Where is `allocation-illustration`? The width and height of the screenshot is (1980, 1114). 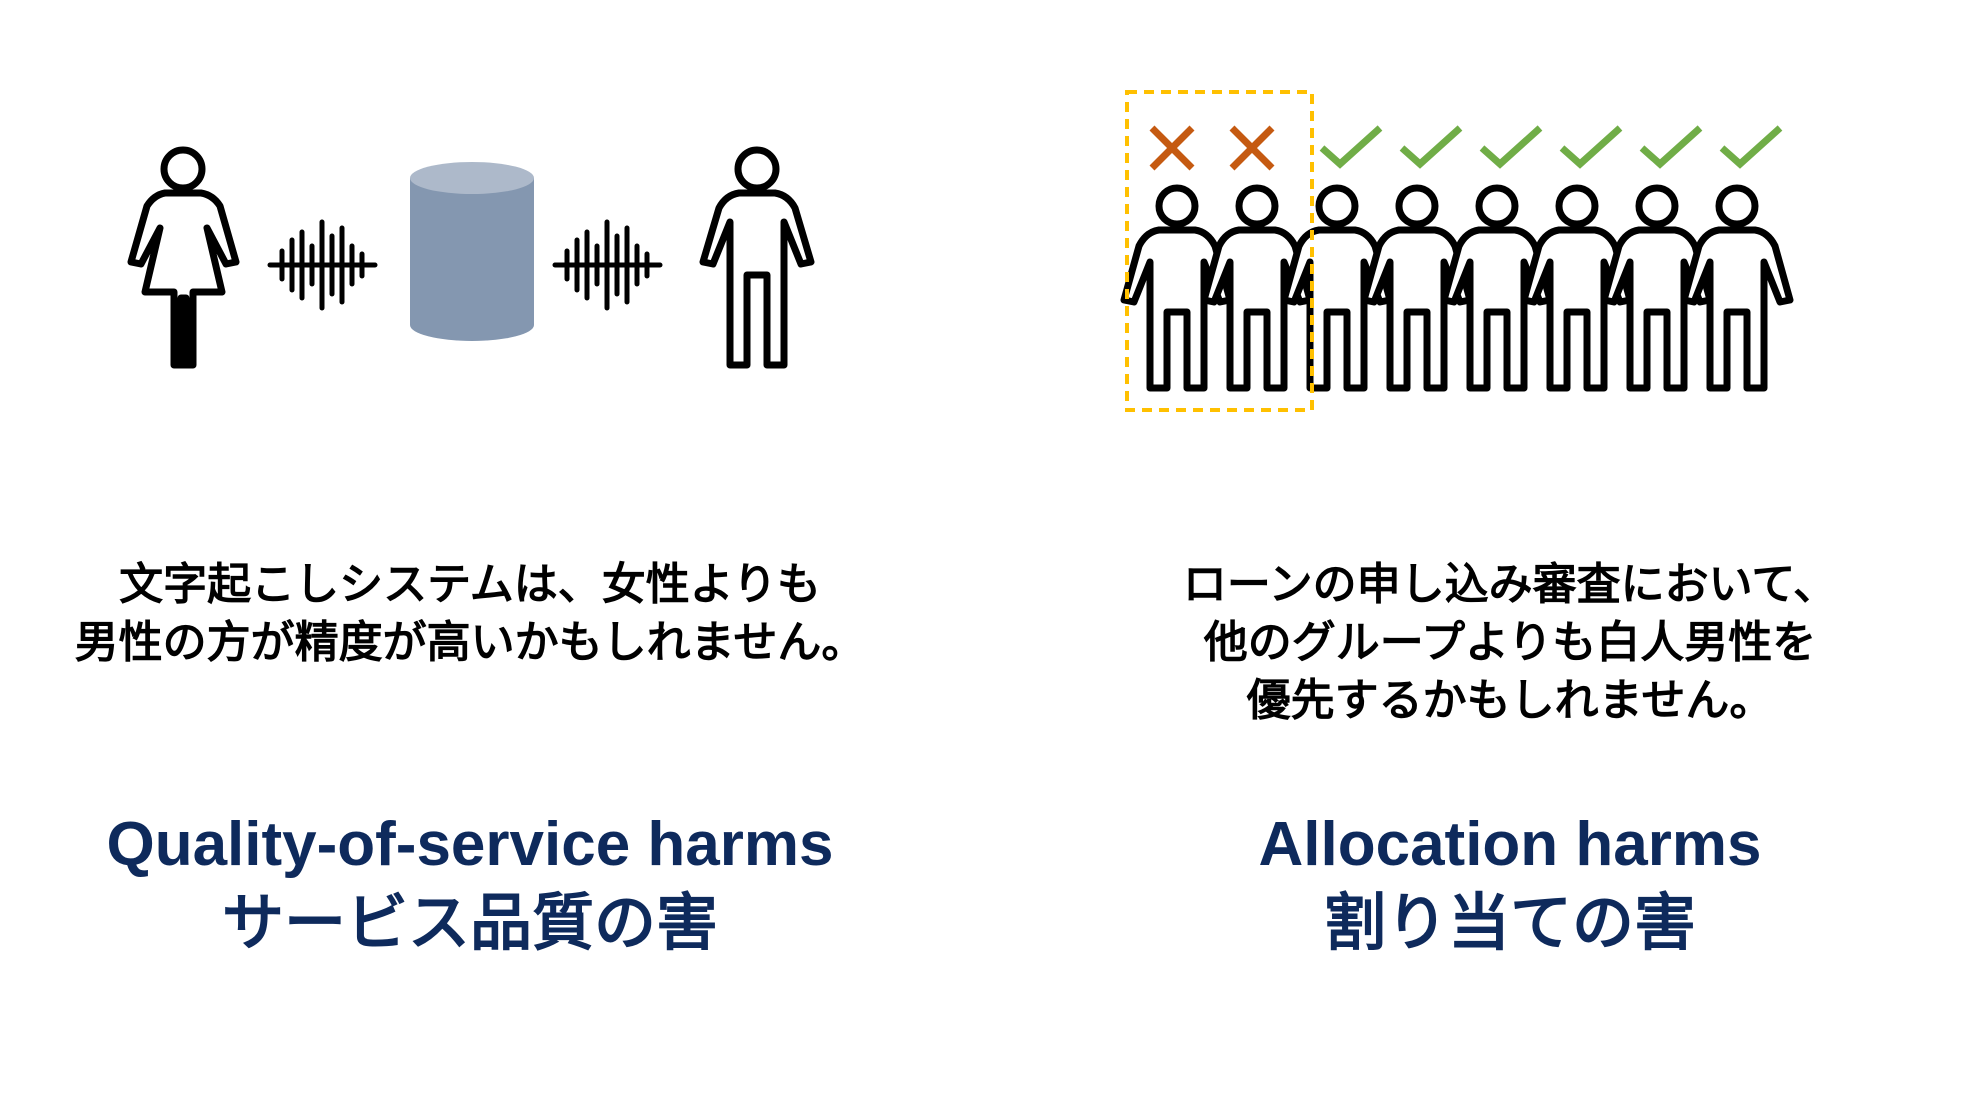
allocation-illustration is located at coordinates (1457, 251).